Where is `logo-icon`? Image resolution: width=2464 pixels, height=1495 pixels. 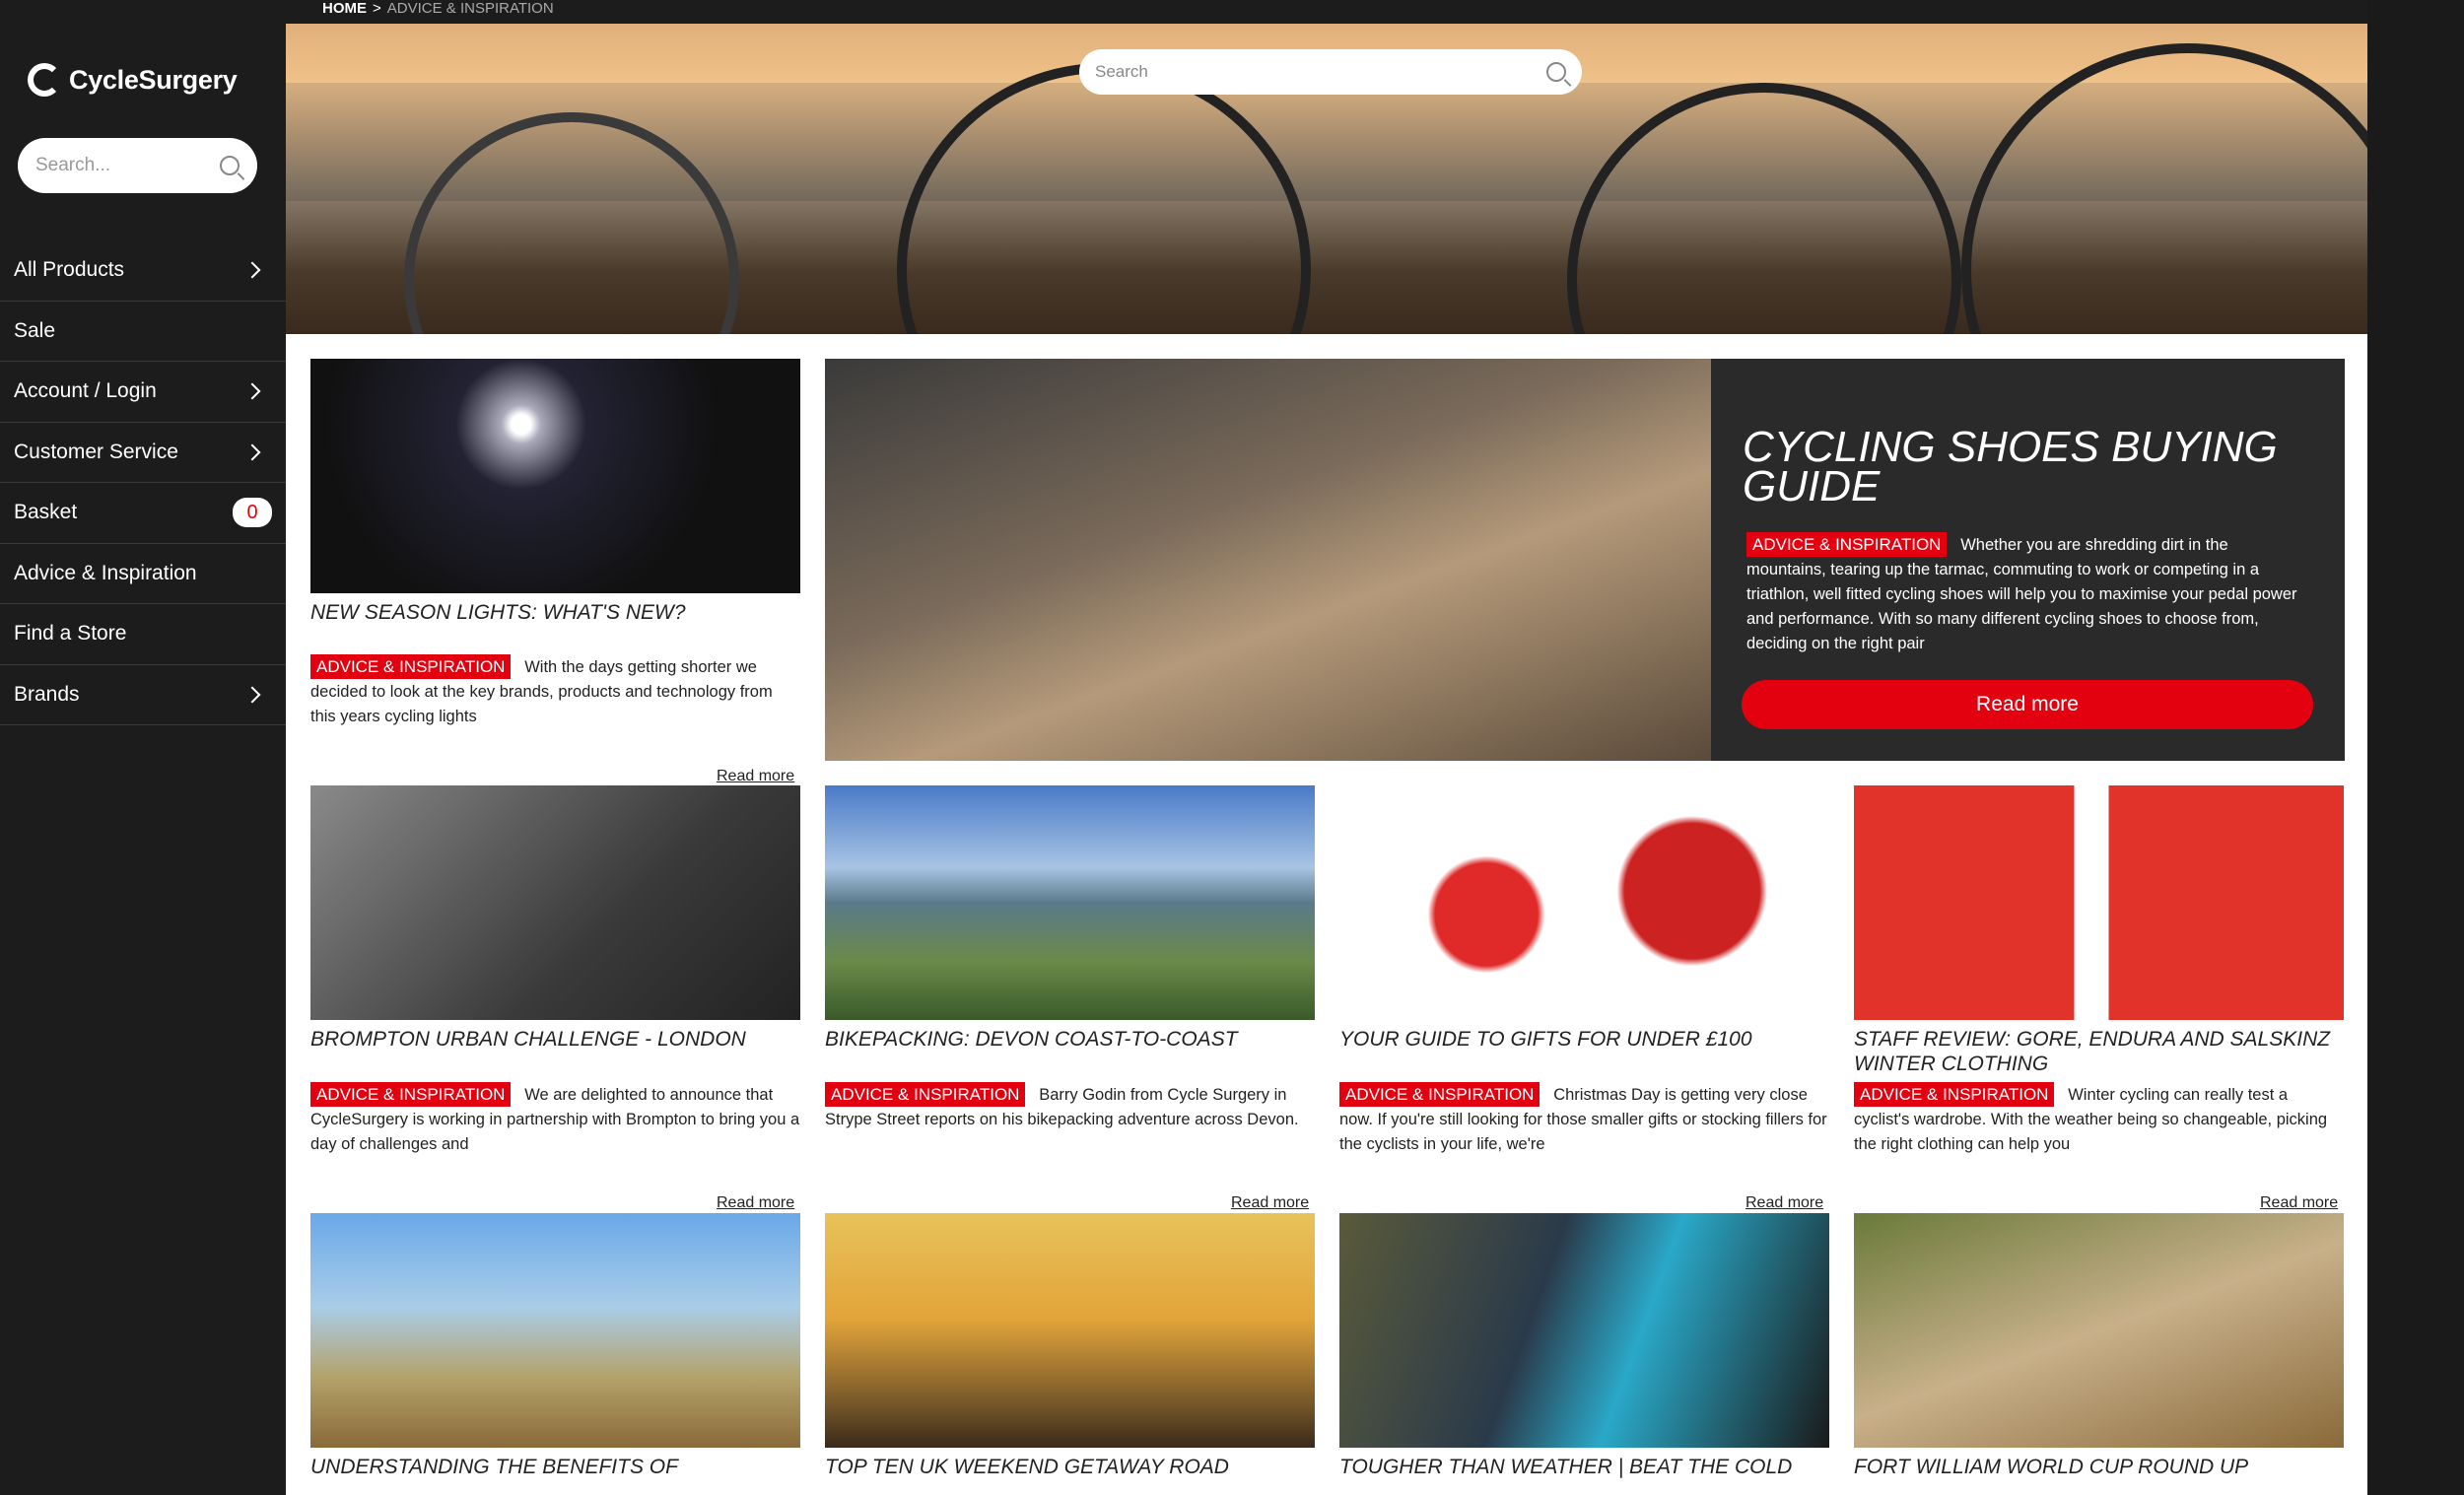
logo-icon is located at coordinates (44, 80).